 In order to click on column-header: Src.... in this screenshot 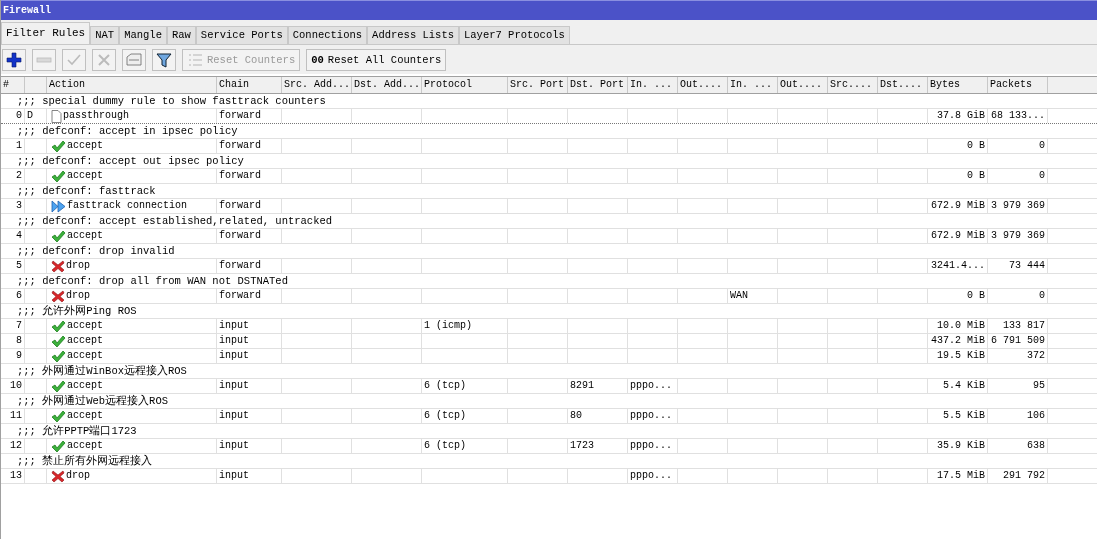, I will do `click(851, 84)`.